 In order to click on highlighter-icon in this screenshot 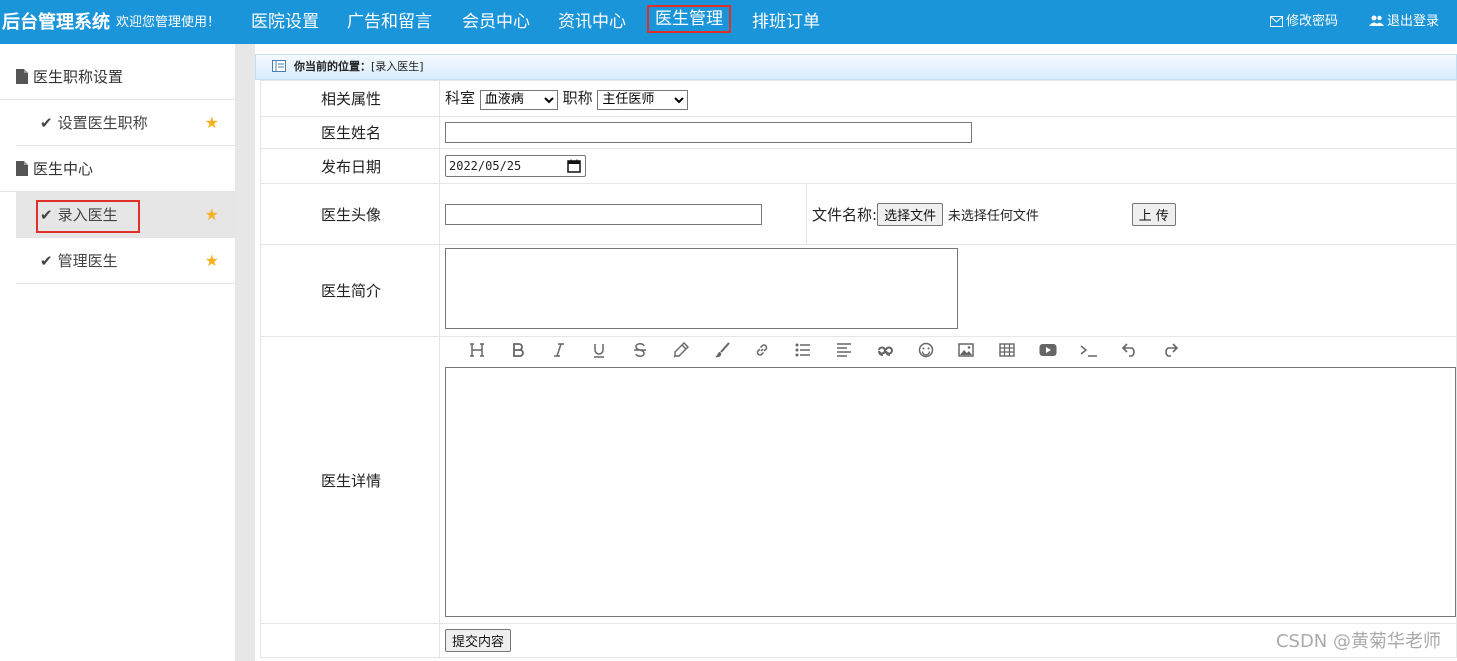, I will do `click(681, 353)`.